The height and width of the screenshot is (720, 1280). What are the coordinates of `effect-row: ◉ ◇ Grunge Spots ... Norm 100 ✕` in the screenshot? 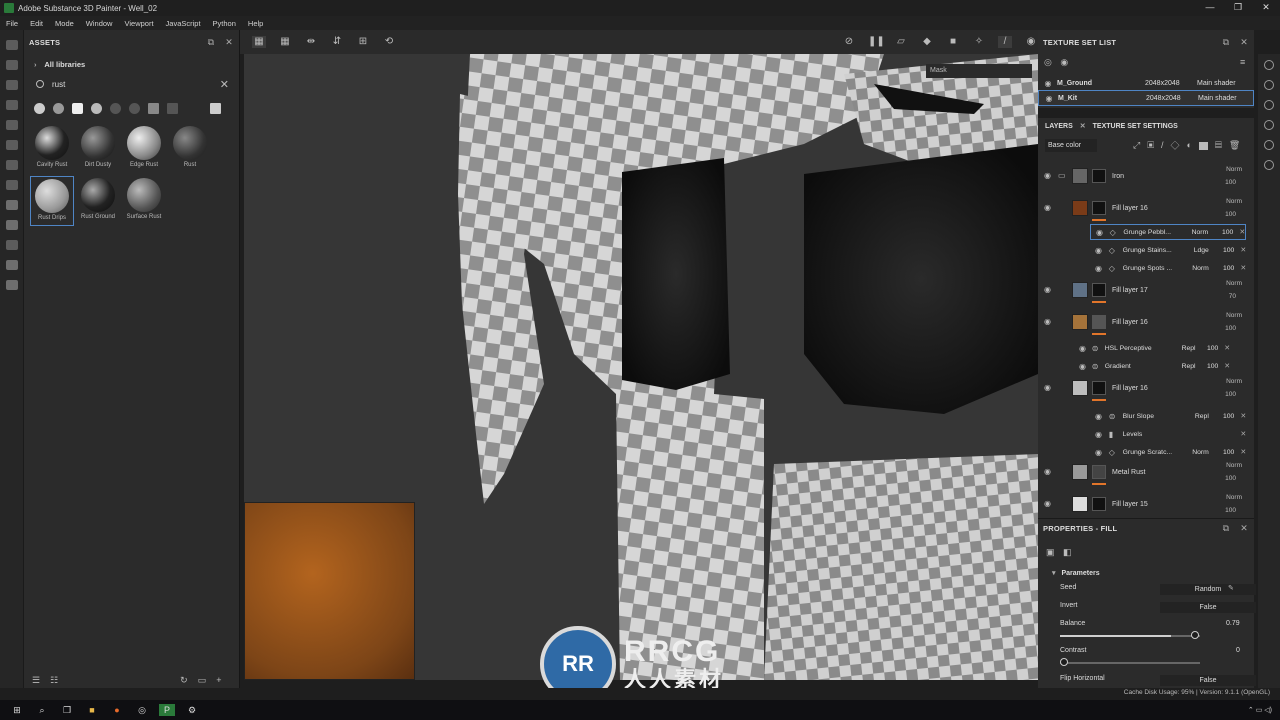 It's located at (1168, 268).